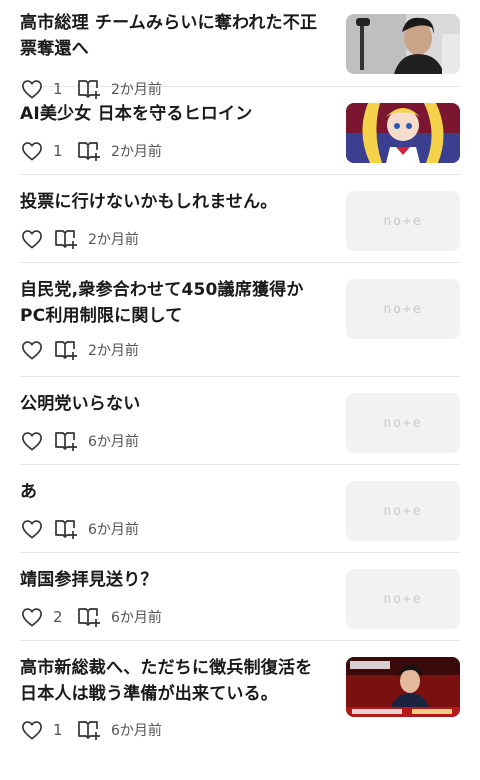 This screenshot has height=780, width=480. Describe the element at coordinates (240, 597) in the screenshot. I see `article-item: 靖国参拝見送り？ 2 6か月前 no+e` at that location.